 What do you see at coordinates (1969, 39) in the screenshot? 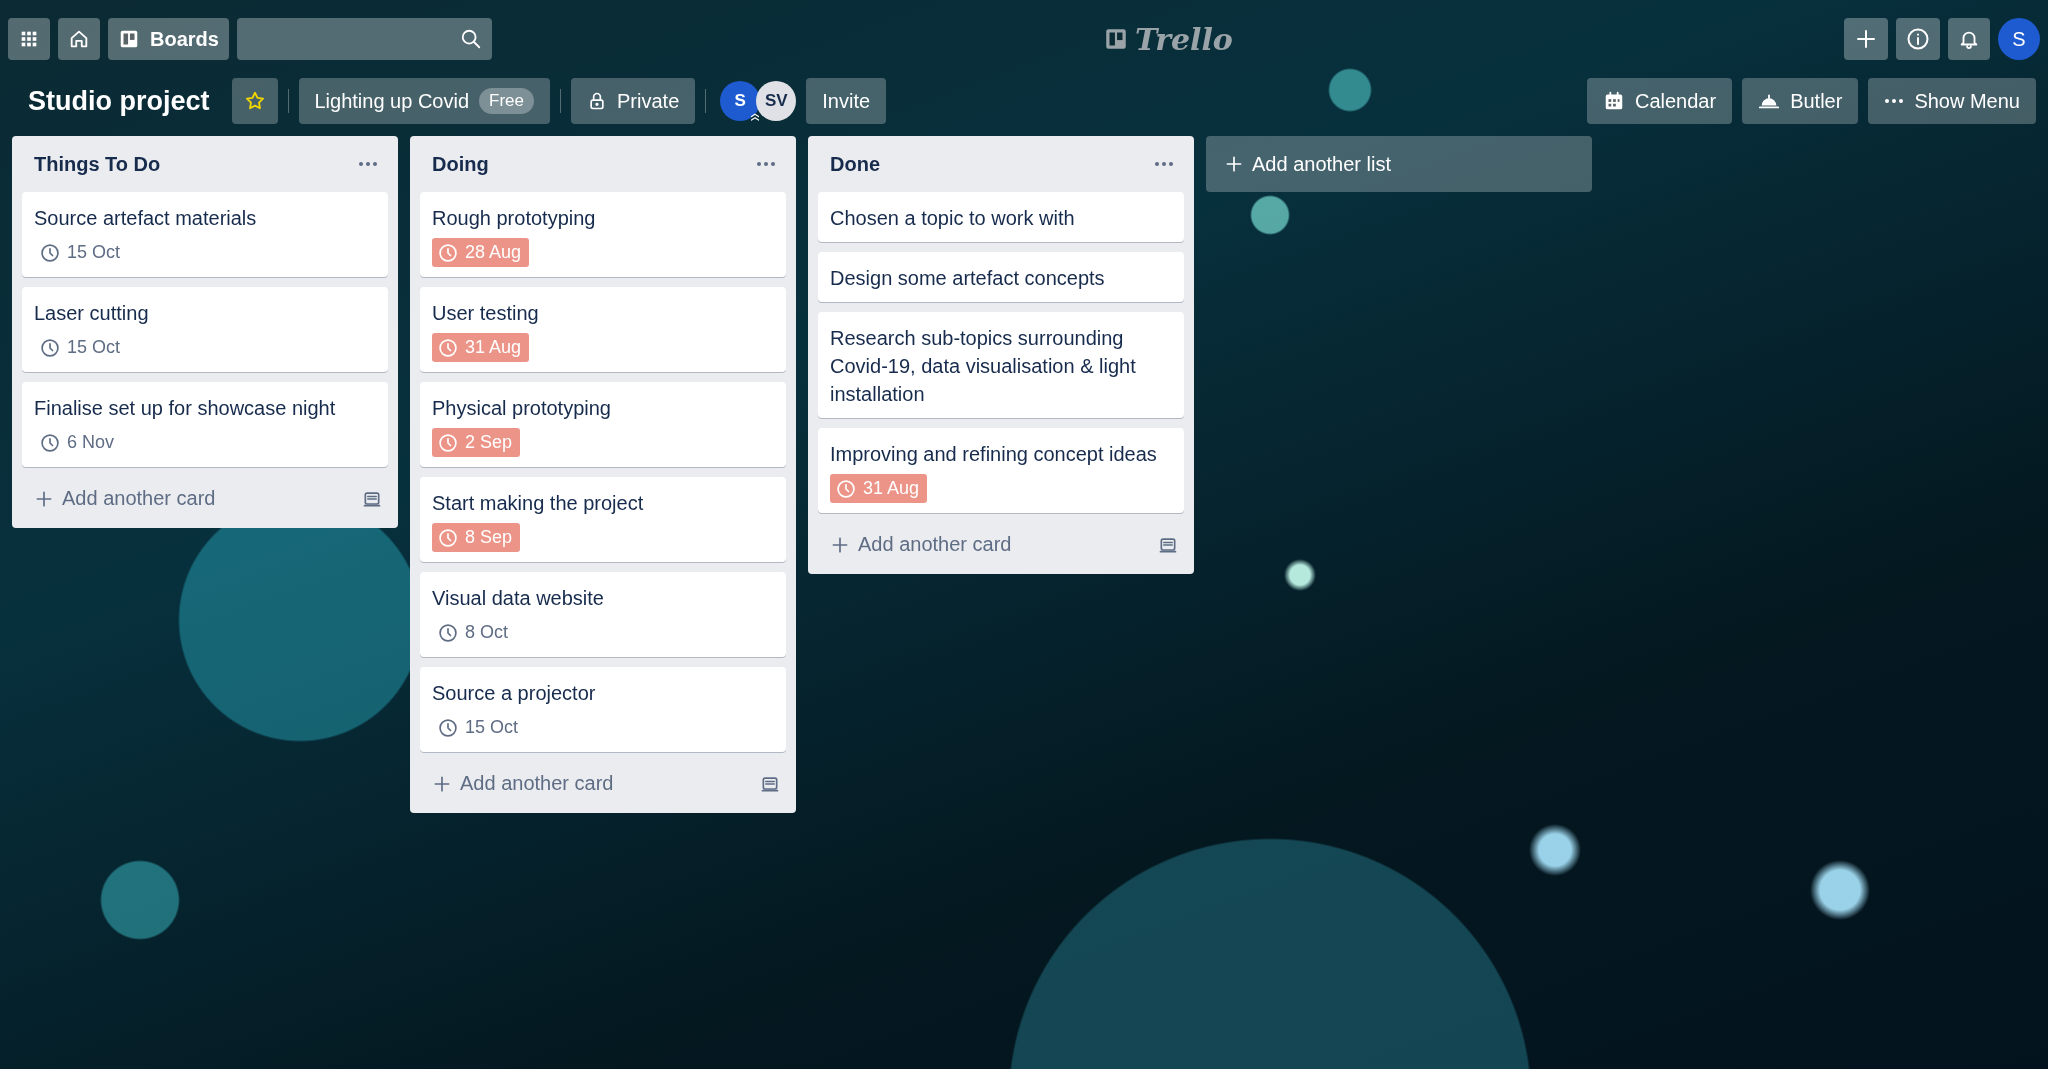
I see `notifications-button` at bounding box center [1969, 39].